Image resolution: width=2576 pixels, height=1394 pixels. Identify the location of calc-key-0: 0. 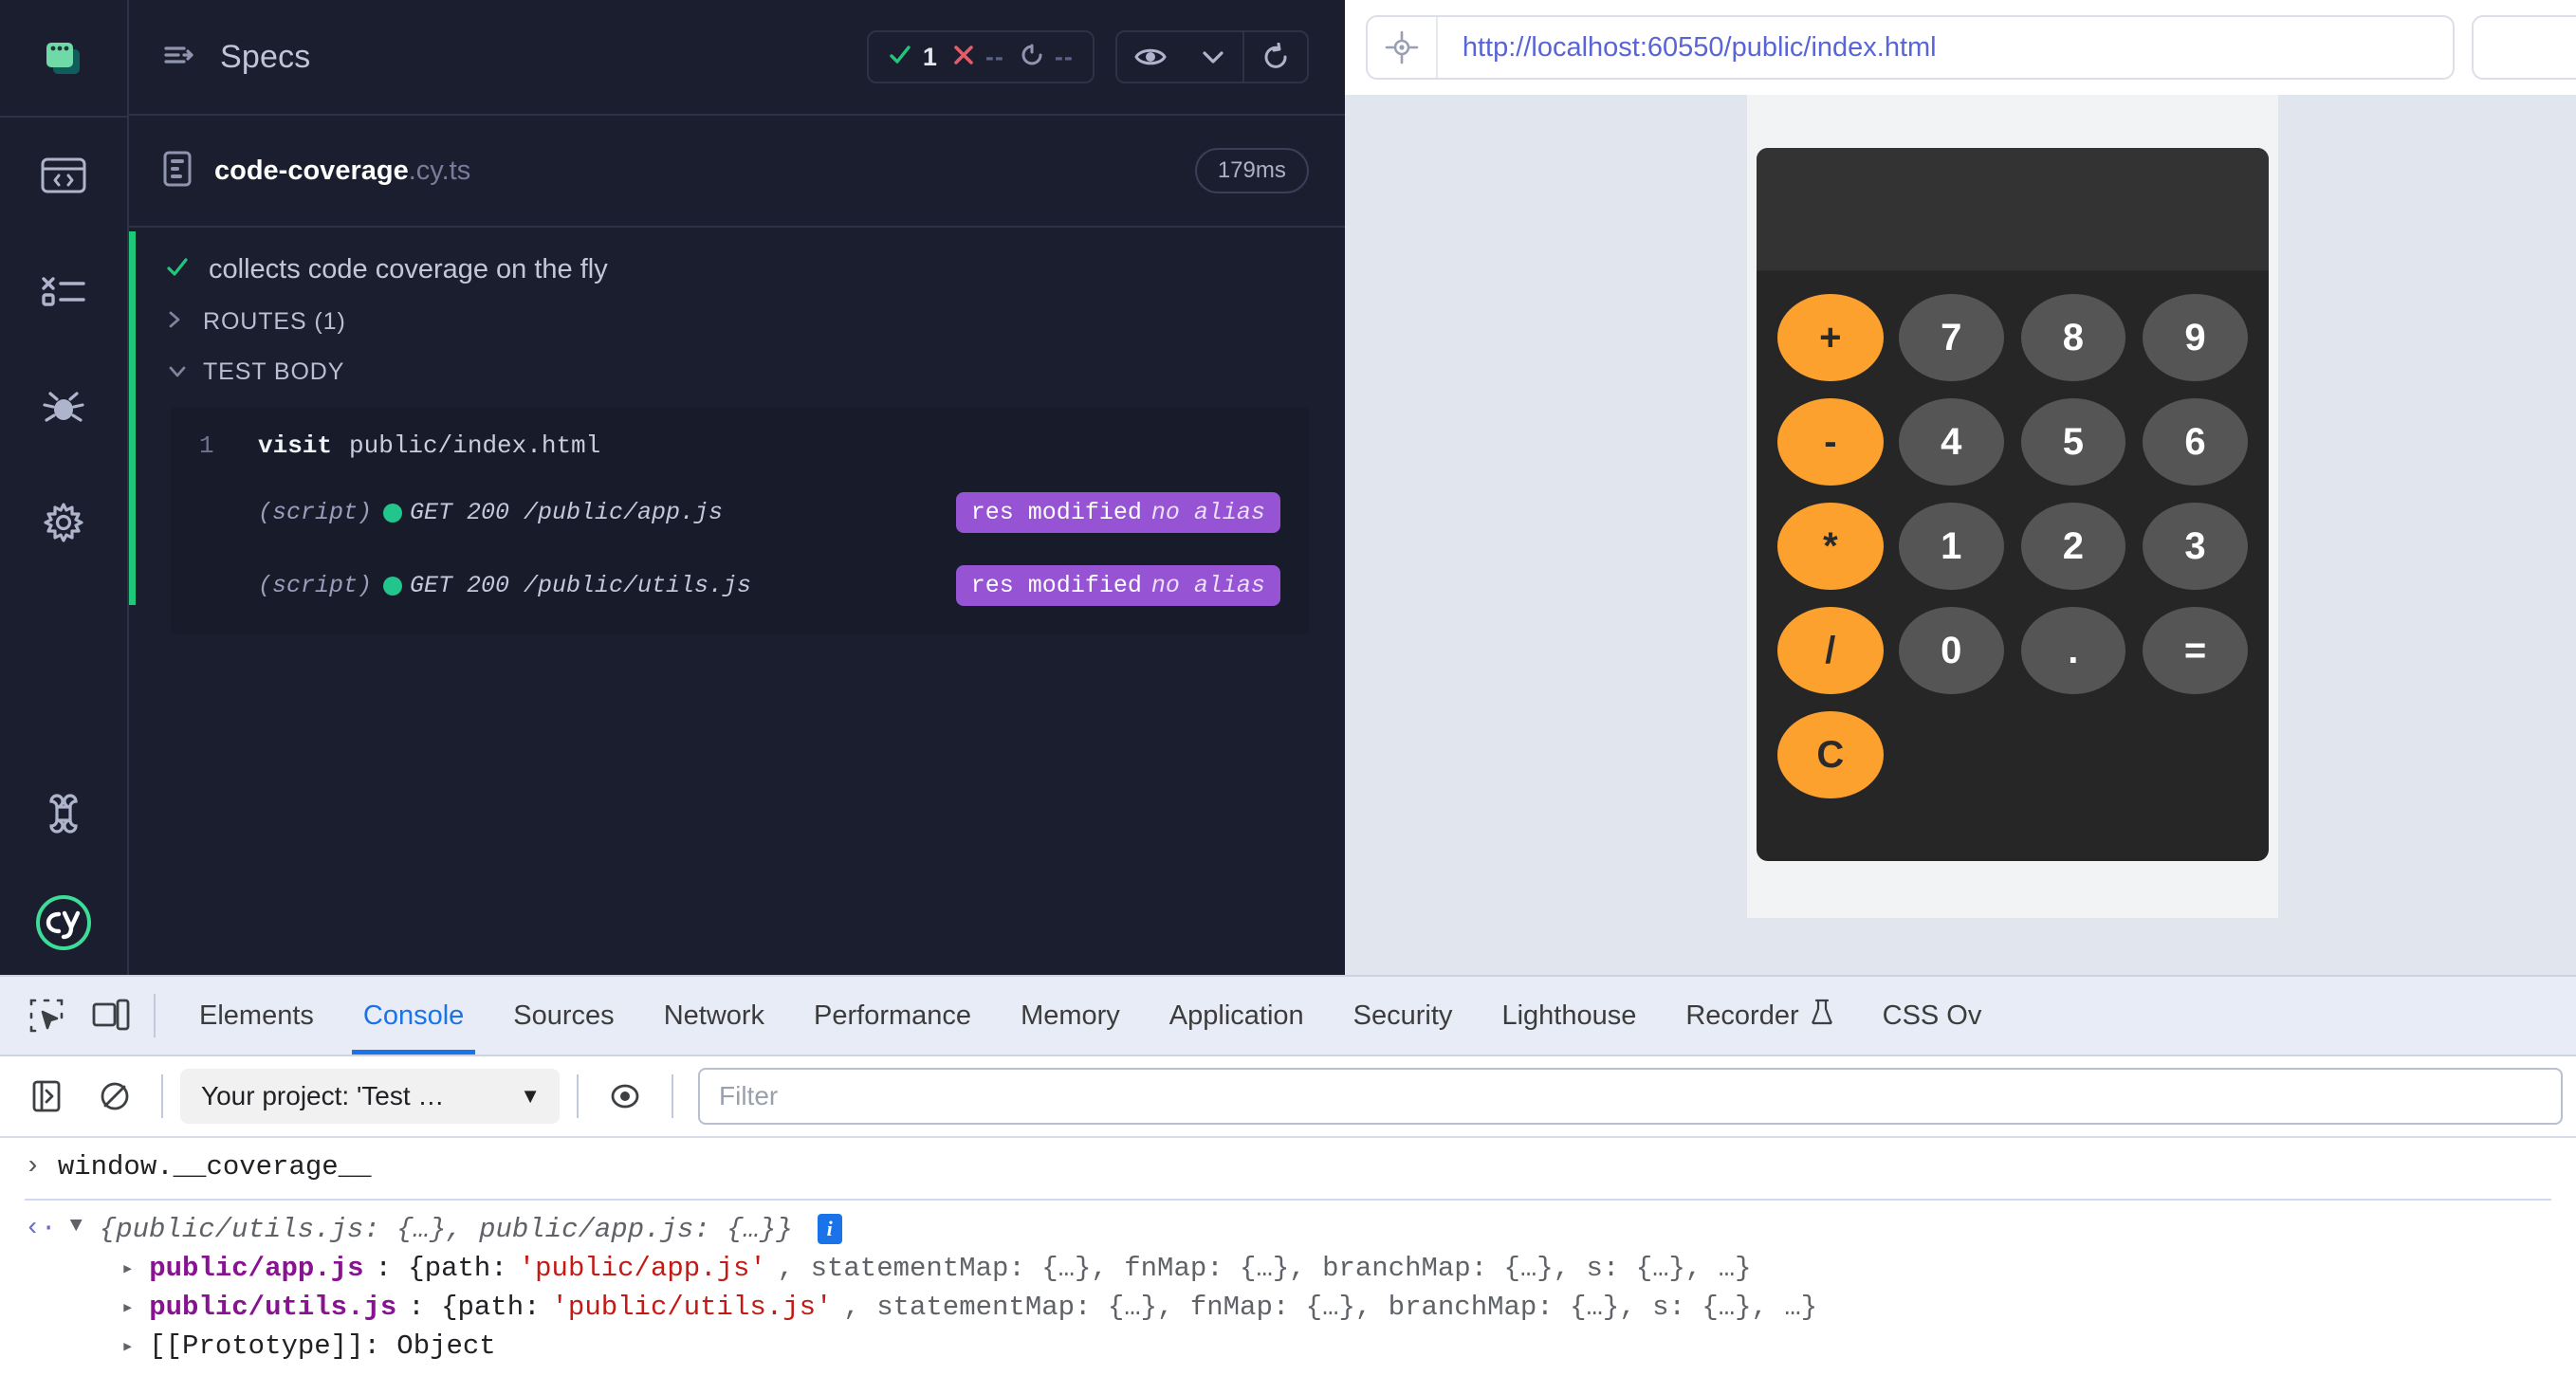
(1951, 650).